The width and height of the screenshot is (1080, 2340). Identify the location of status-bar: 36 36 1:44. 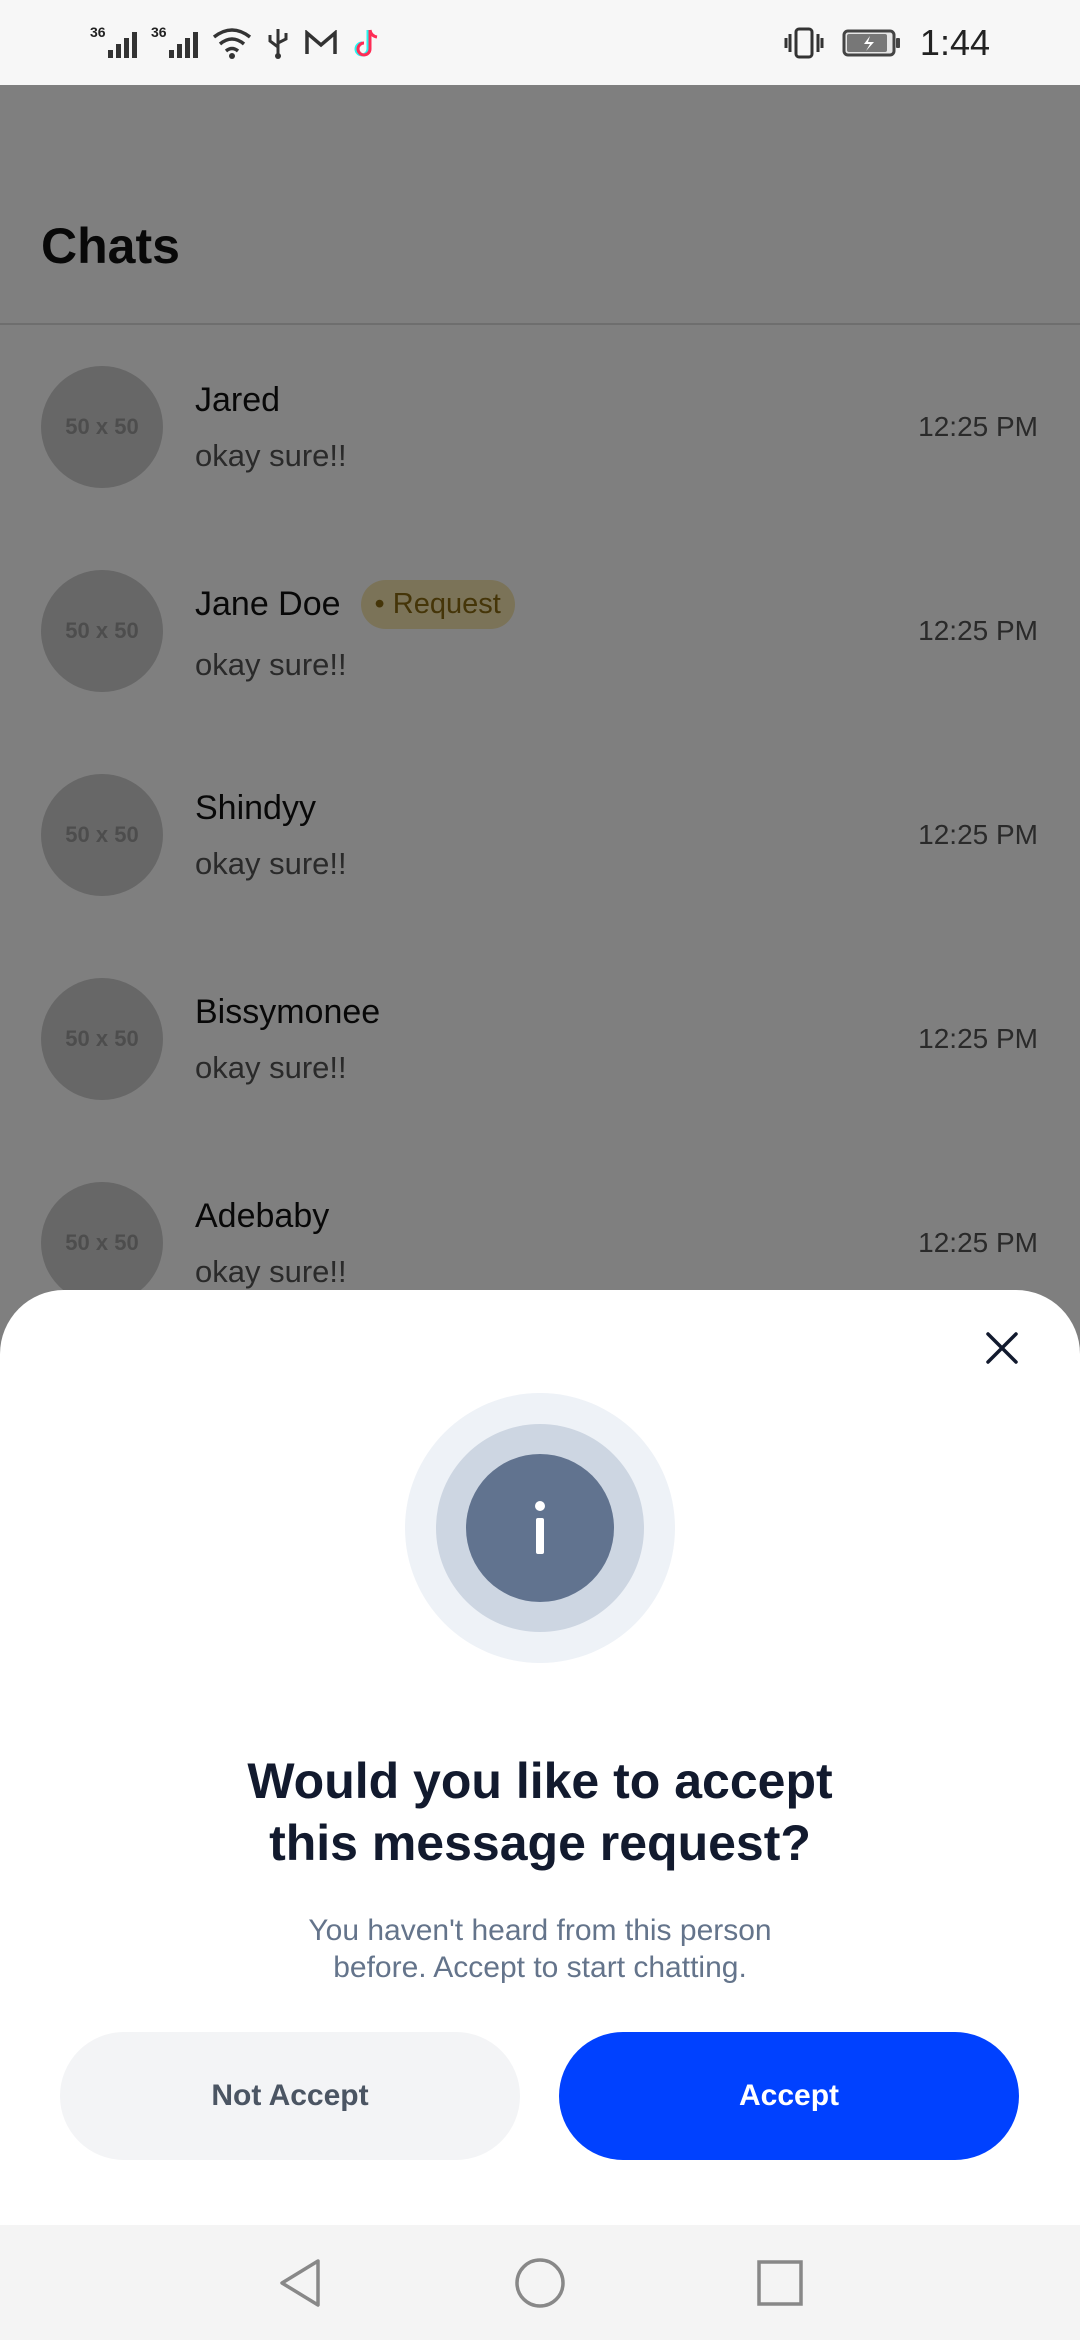
(540, 42).